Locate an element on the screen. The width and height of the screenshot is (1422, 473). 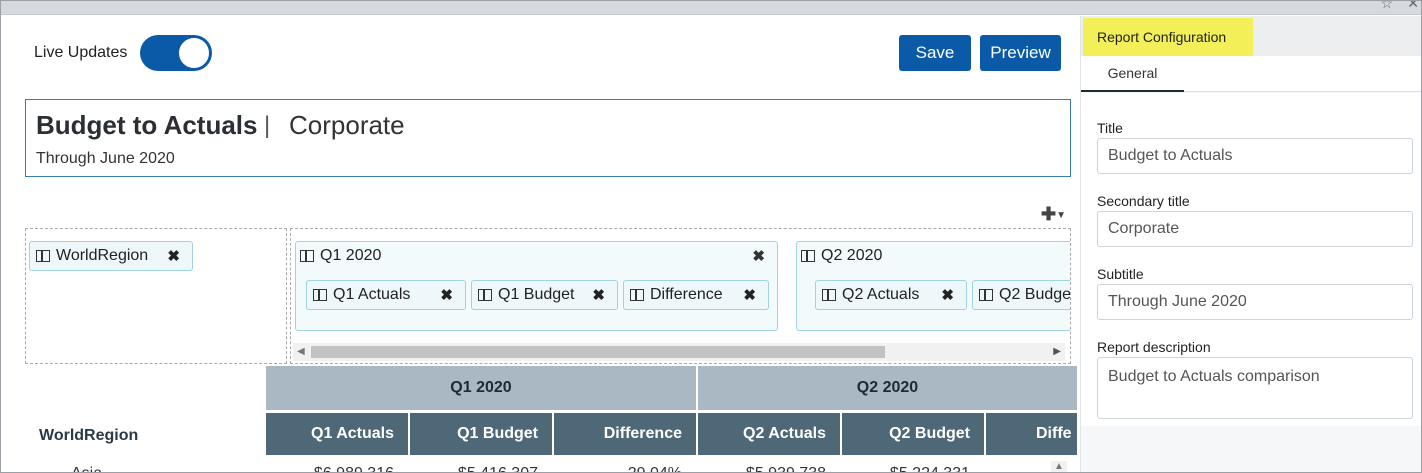
scroll-right-icon: ▶ is located at coordinates (1057, 351).